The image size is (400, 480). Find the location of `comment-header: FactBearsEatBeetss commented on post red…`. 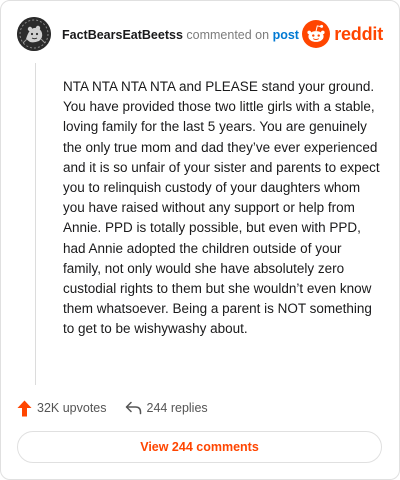

comment-header: FactBearsEatBeetss commented on post red… is located at coordinates (200, 35).